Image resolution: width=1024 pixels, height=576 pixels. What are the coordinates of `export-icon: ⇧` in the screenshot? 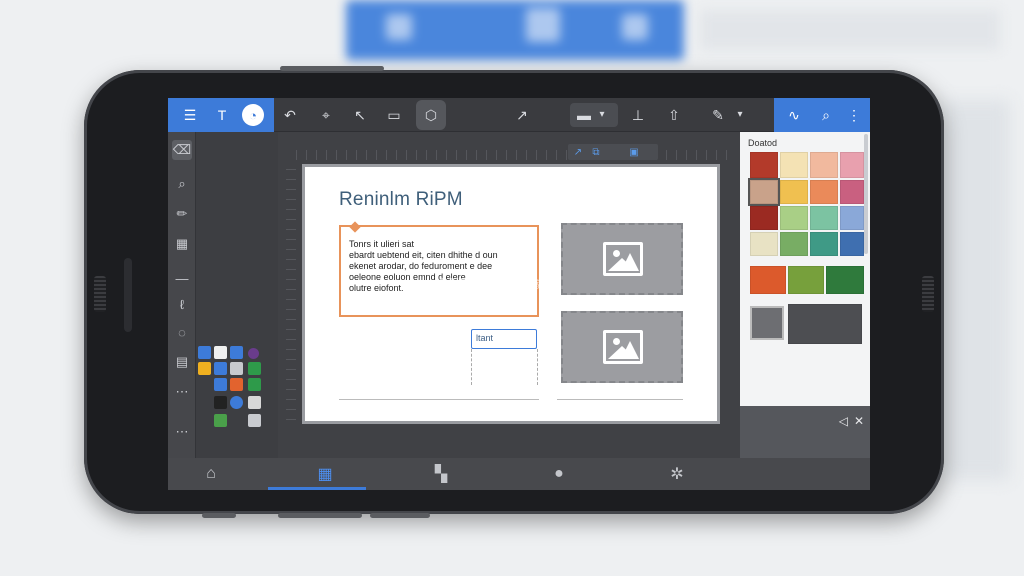 It's located at (674, 115).